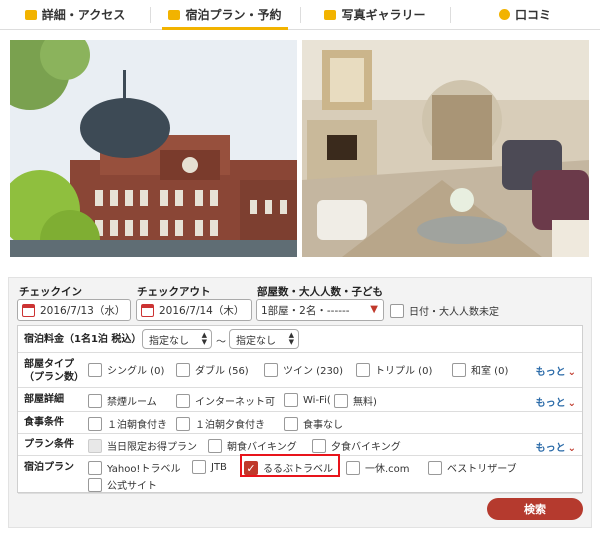 This screenshot has height=535, width=600. What do you see at coordinates (356, 445) in the screenshot?
I see `plan-condition-dinner-buffet: 夕食バイキング` at bounding box center [356, 445].